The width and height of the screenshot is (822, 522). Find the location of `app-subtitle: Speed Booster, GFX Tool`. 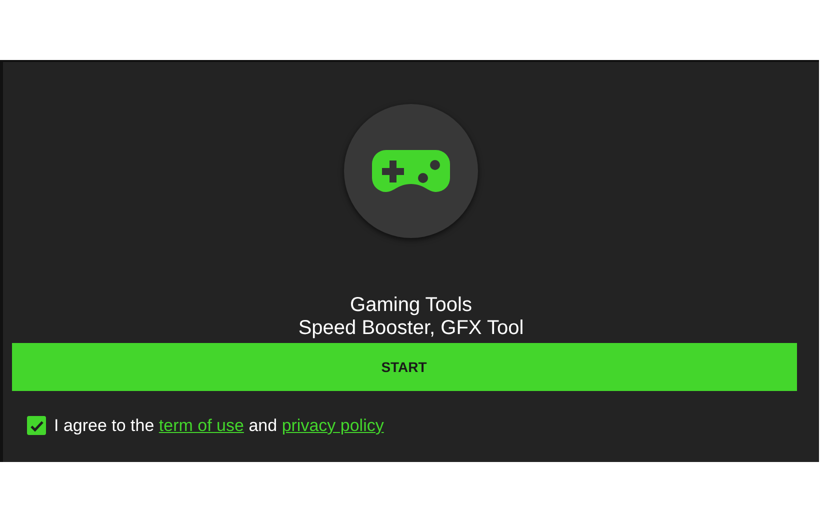

app-subtitle: Speed Booster, GFX Tool is located at coordinates (411, 328).